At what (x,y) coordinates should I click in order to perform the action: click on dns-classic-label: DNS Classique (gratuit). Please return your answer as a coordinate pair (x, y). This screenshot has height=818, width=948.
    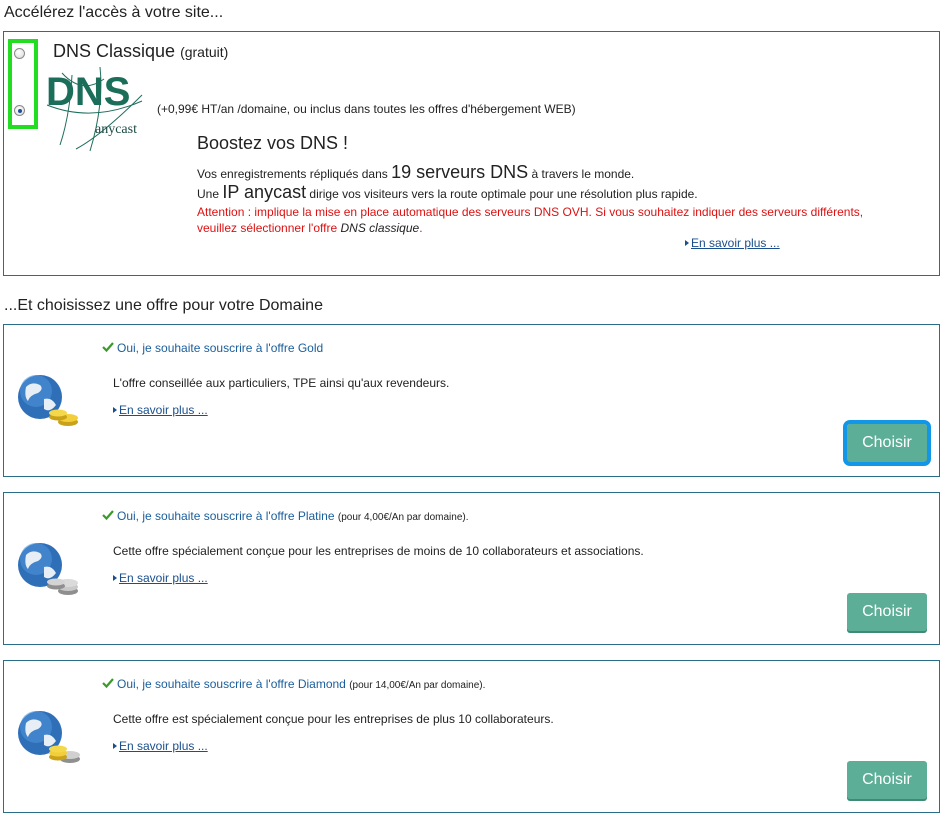
    Looking at the image, I should click on (140, 51).